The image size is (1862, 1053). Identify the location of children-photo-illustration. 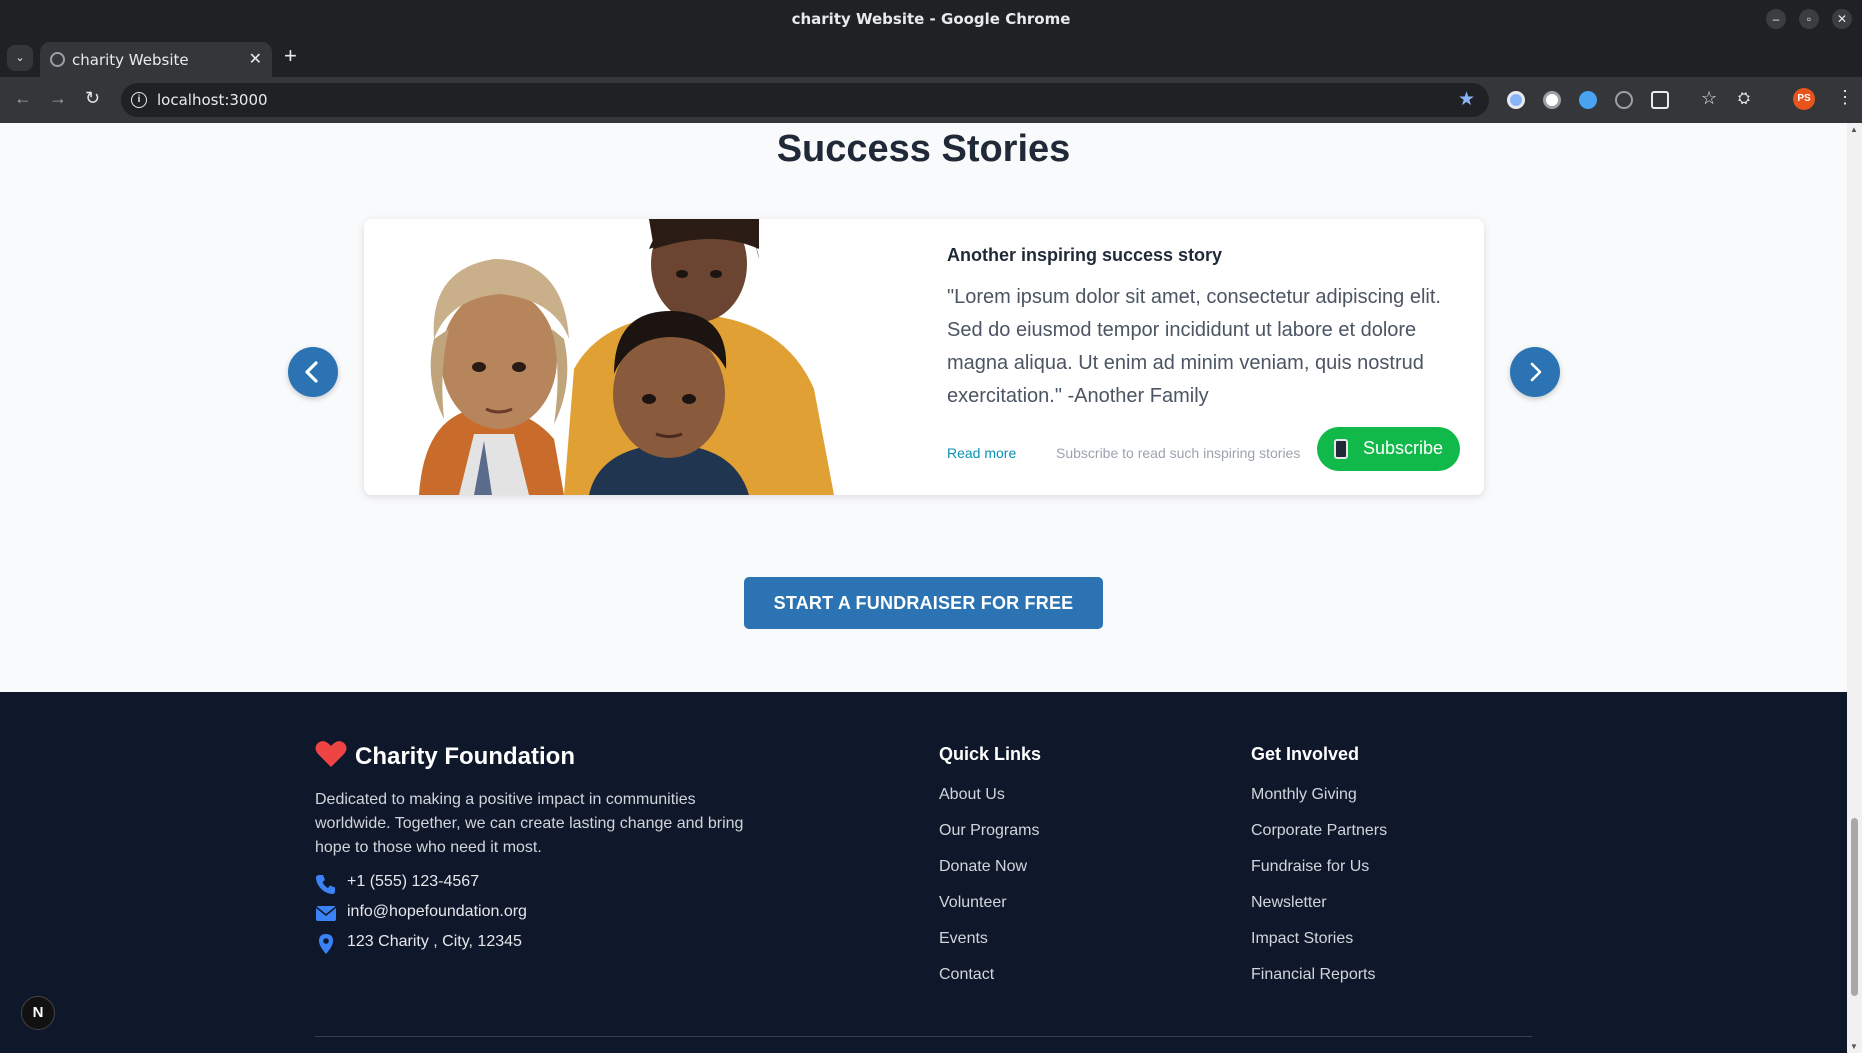
(644, 357).